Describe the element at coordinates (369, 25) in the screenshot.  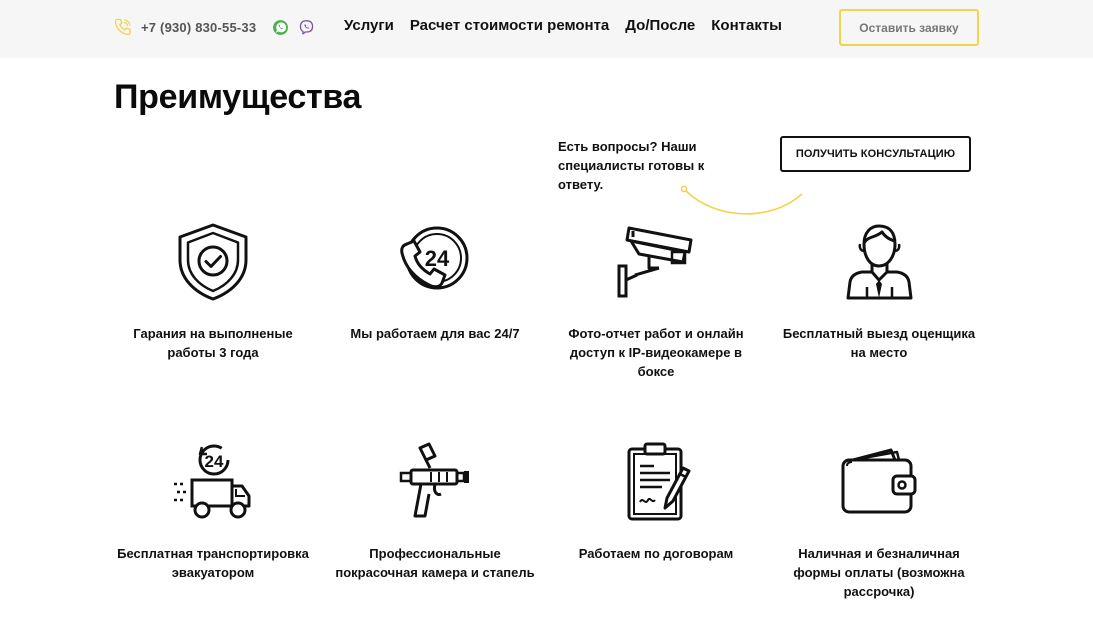
I see `nav-item-services: Услуги` at that location.